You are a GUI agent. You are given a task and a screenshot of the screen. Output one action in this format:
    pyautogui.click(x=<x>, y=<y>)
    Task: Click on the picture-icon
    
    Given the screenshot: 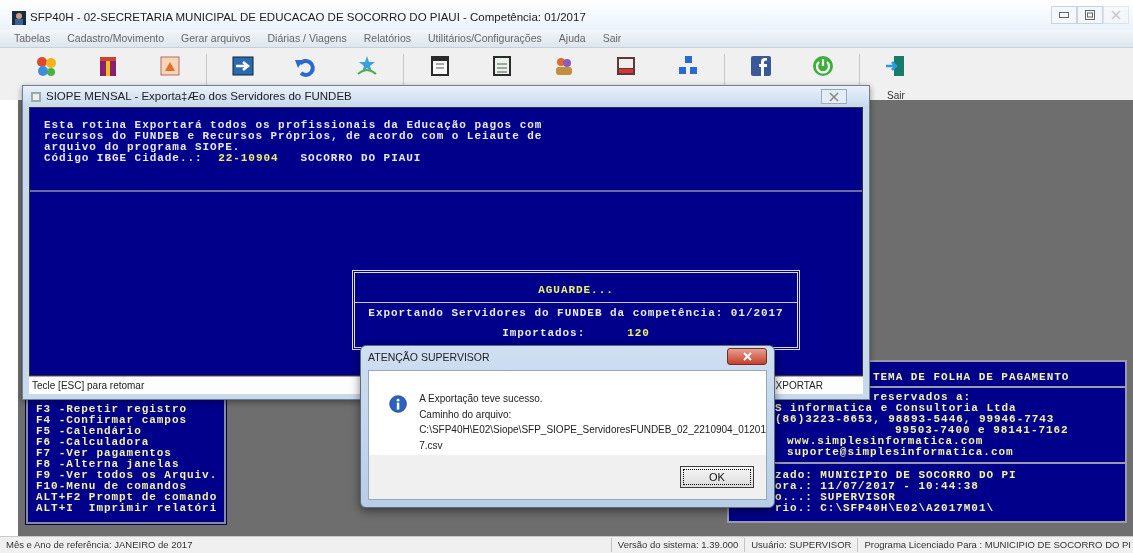 What is the action you would take?
    pyautogui.click(x=170, y=66)
    